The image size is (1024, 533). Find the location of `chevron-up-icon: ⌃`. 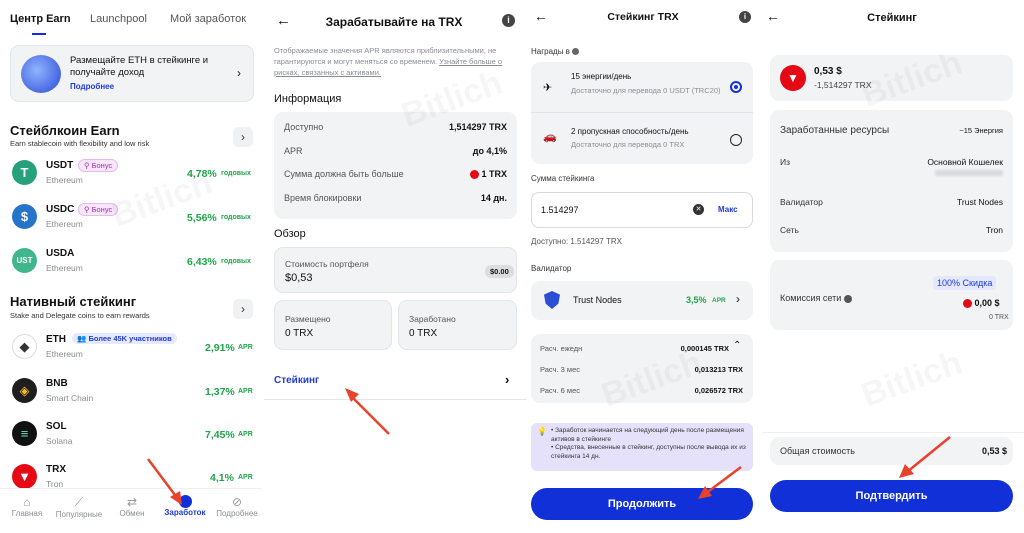

chevron-up-icon: ⌃ is located at coordinates (737, 345).